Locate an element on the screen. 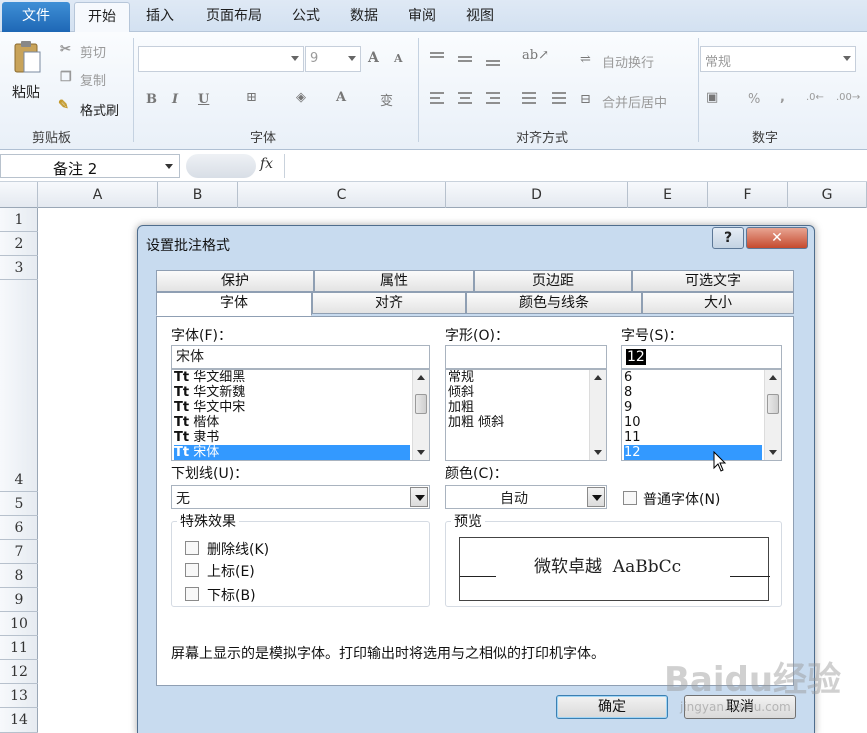 Image resolution: width=867 pixels, height=733 pixels. row-header: 5 is located at coordinates (19, 504).